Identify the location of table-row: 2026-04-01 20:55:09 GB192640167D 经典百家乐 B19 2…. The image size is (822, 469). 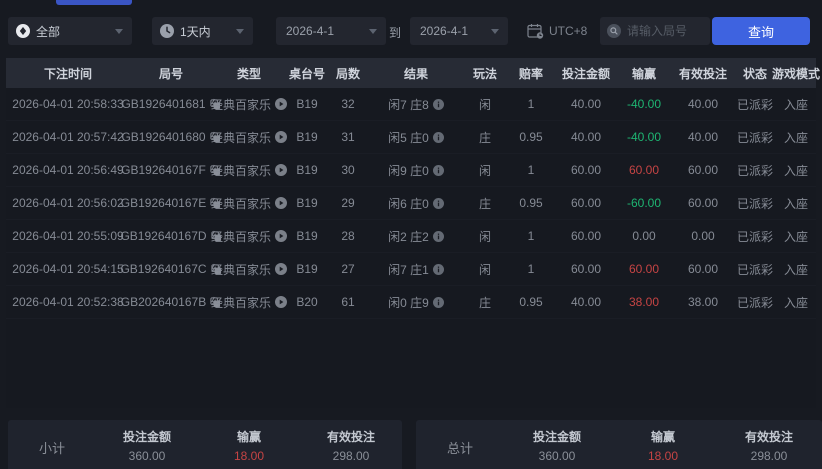
(411, 236).